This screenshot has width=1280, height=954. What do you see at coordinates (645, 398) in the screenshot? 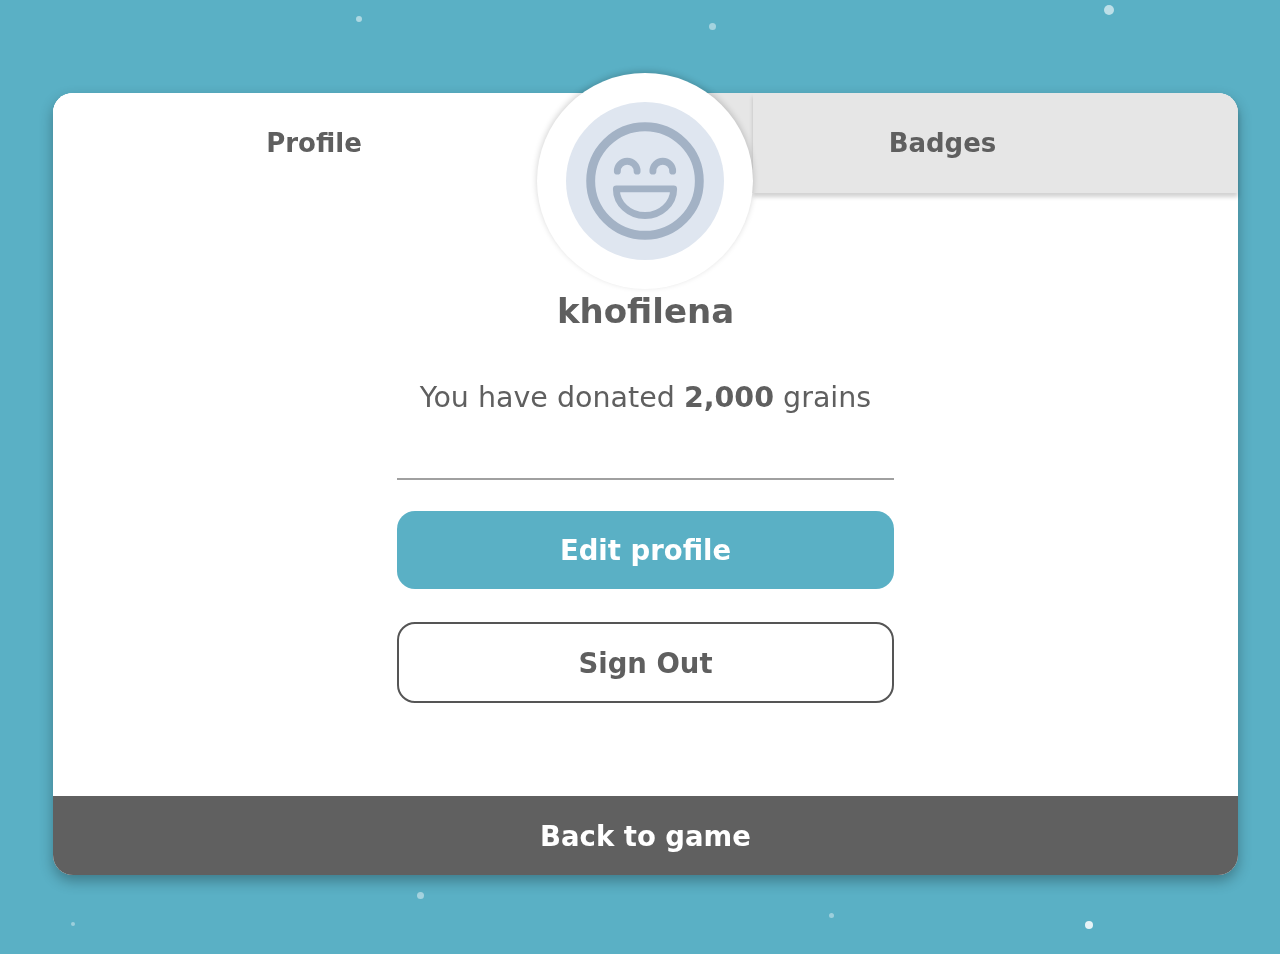
I see `donation-text: You have donated 2,000 grains` at bounding box center [645, 398].